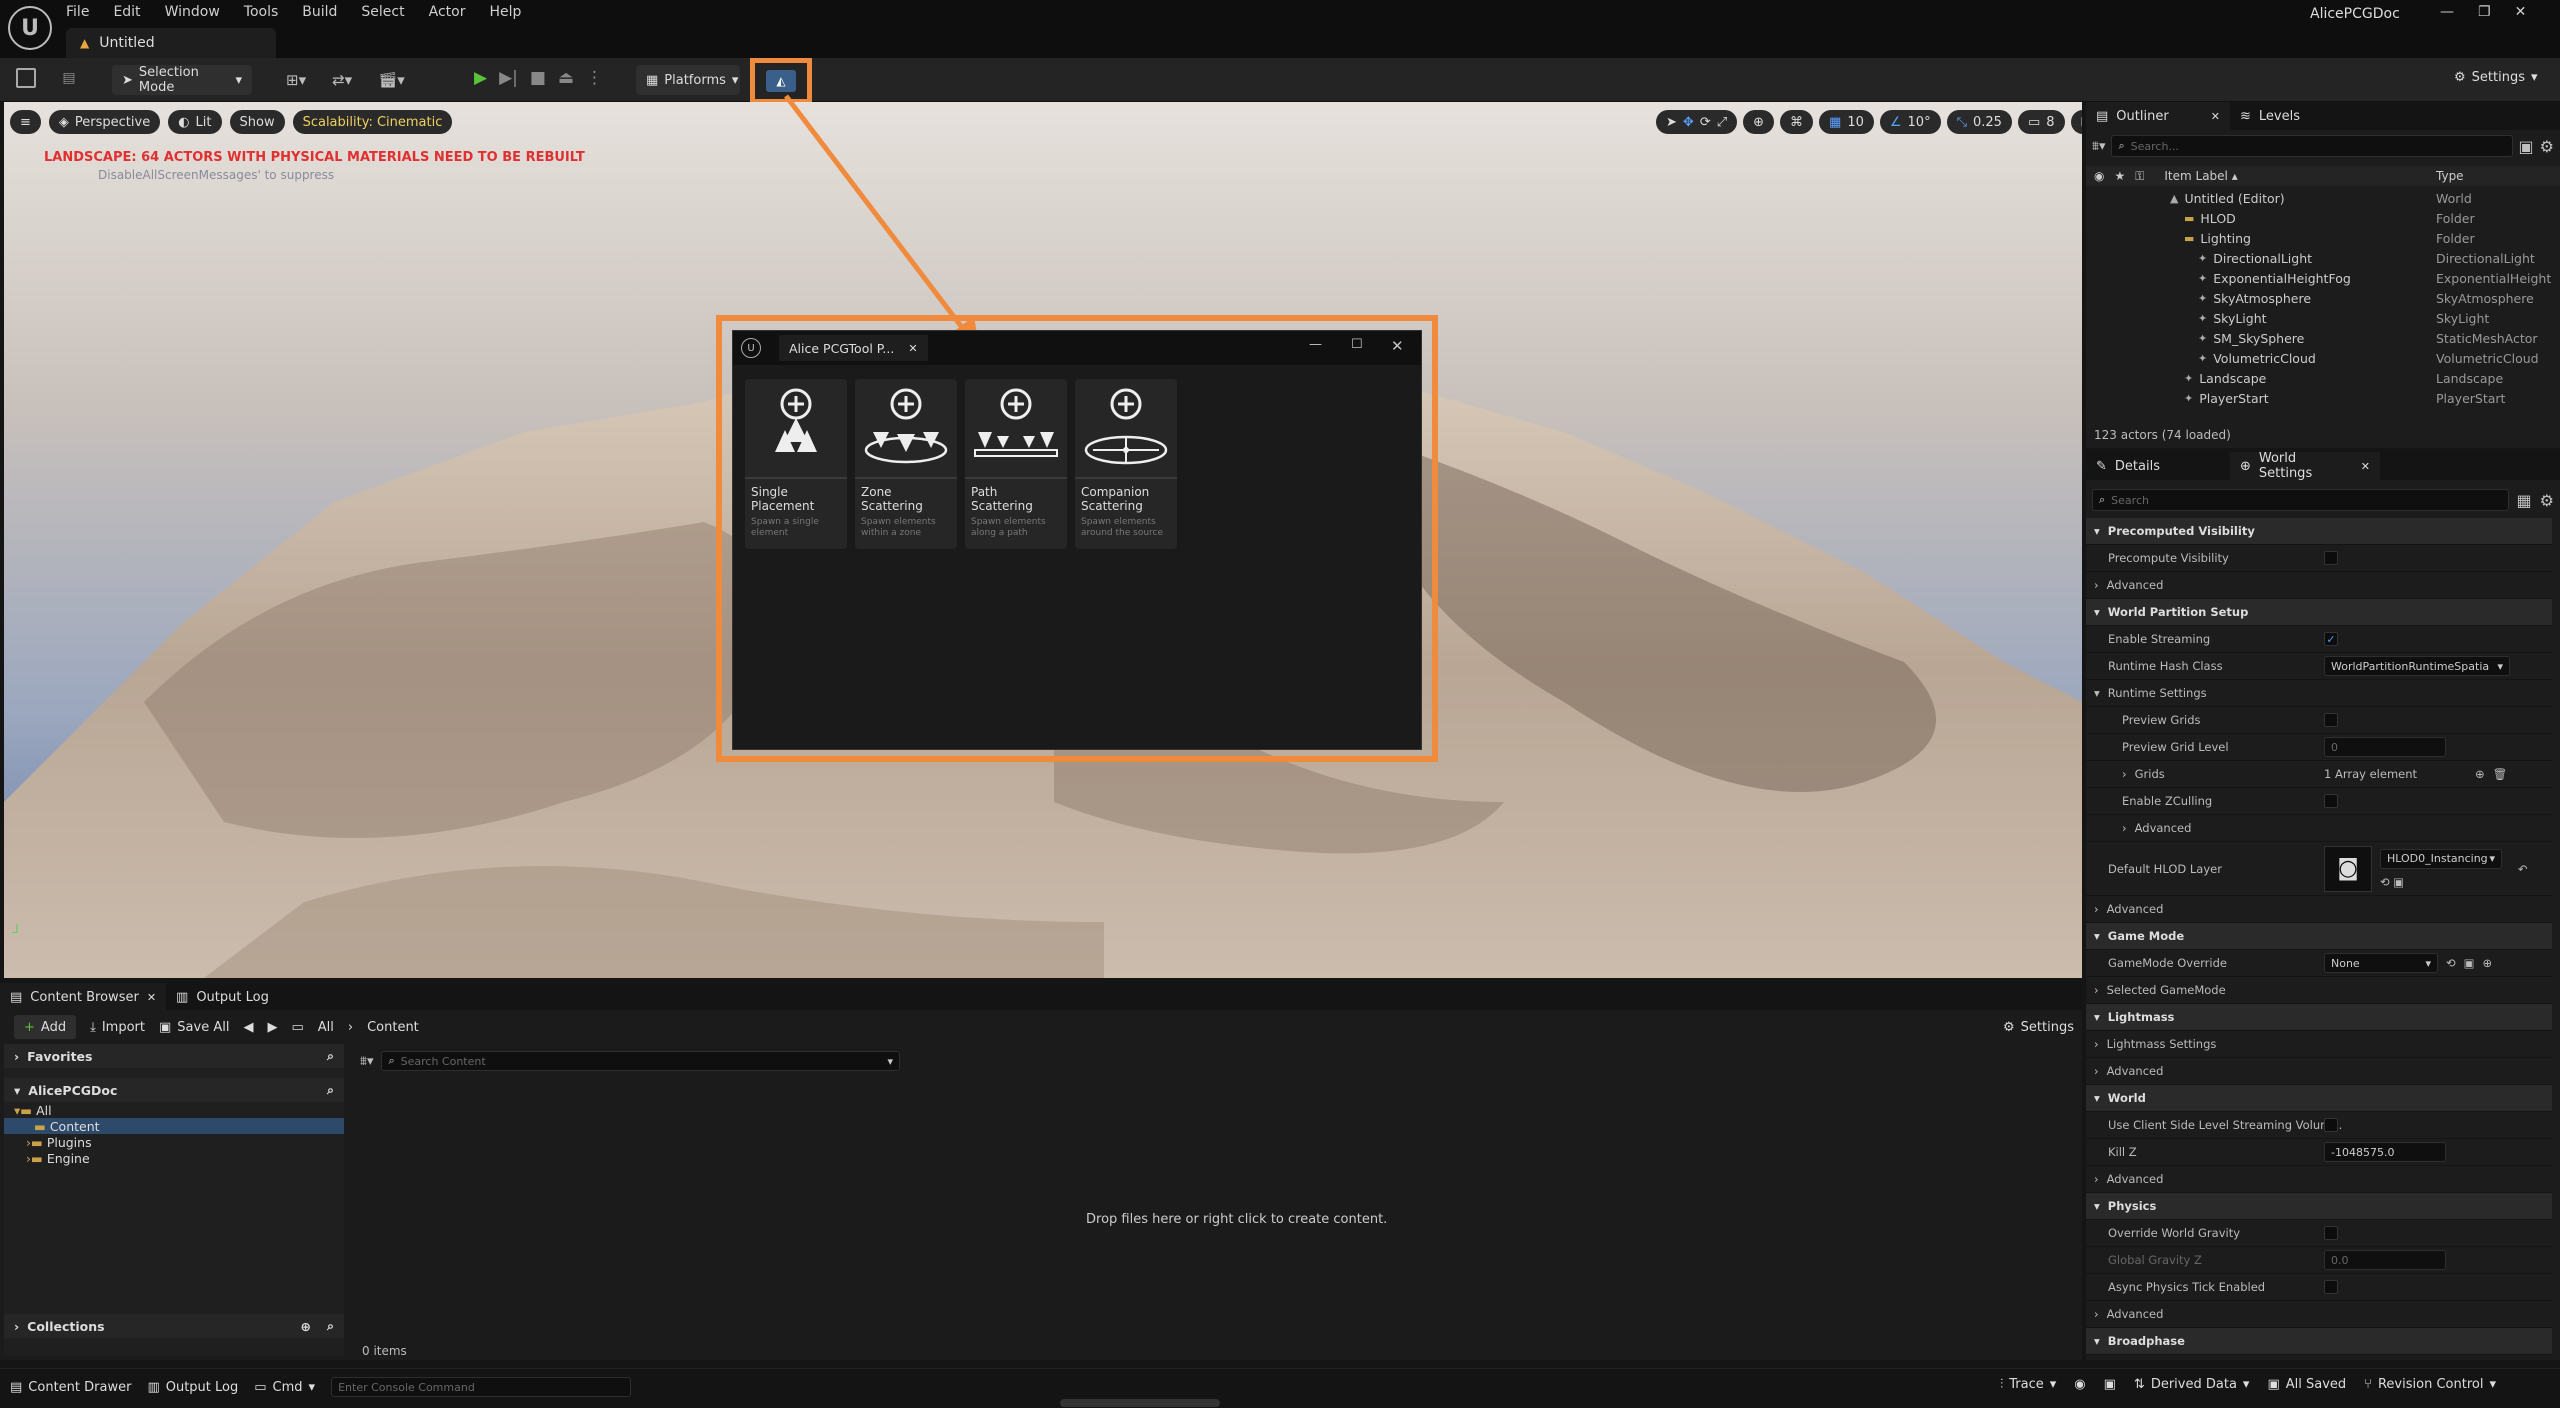 This screenshot has width=2560, height=1408. I want to click on forward-icon: ▶, so click(272, 1027).